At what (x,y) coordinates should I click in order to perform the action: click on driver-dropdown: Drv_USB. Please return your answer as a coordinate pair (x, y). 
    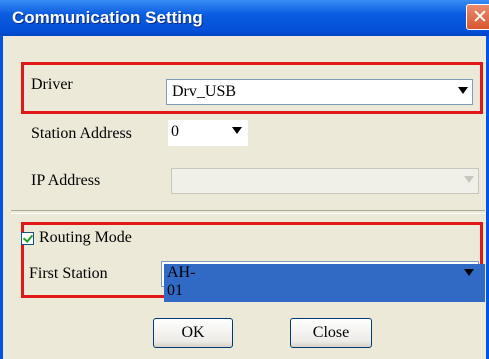
    Looking at the image, I should click on (319, 92).